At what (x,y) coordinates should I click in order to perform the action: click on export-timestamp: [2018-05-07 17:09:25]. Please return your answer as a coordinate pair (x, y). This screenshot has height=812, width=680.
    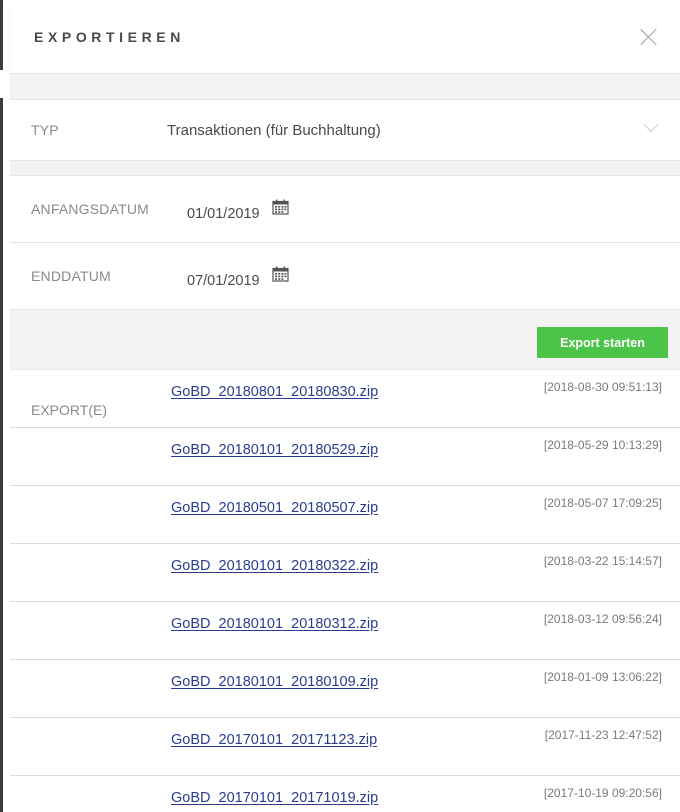
    Looking at the image, I should click on (602, 503).